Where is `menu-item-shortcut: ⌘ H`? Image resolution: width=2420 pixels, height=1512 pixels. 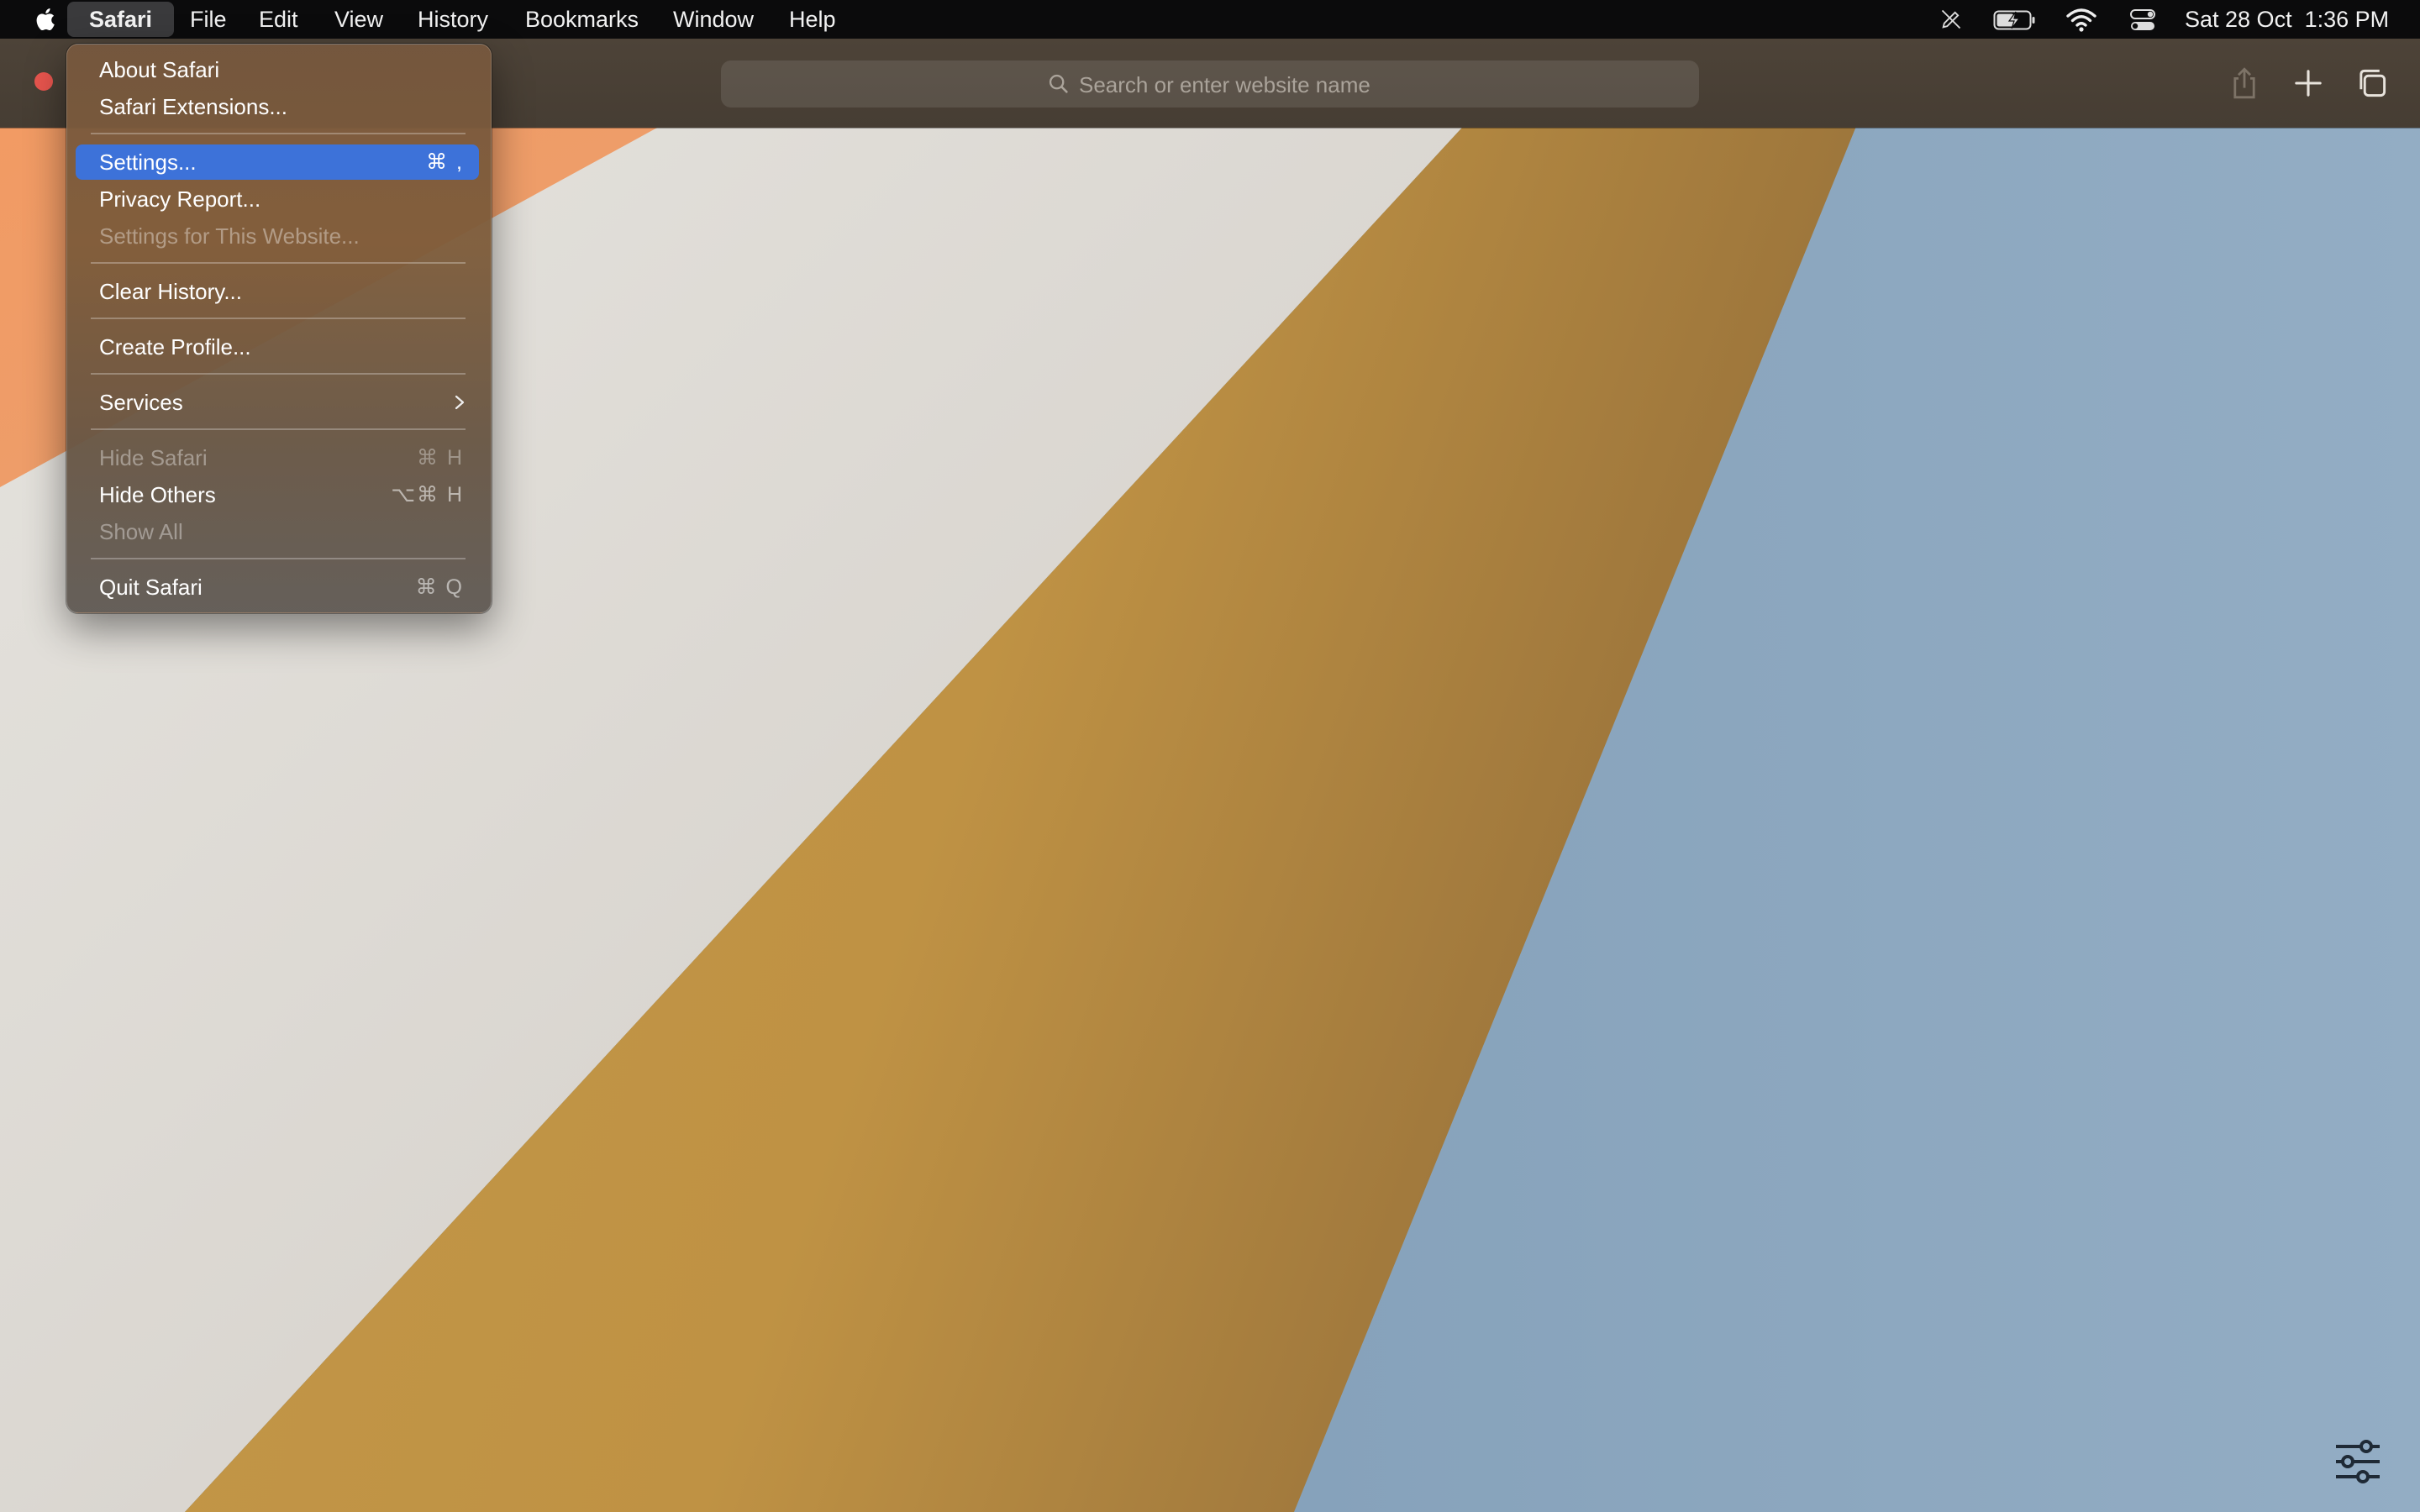
menu-item-shortcut: ⌘ H is located at coordinates (440, 458).